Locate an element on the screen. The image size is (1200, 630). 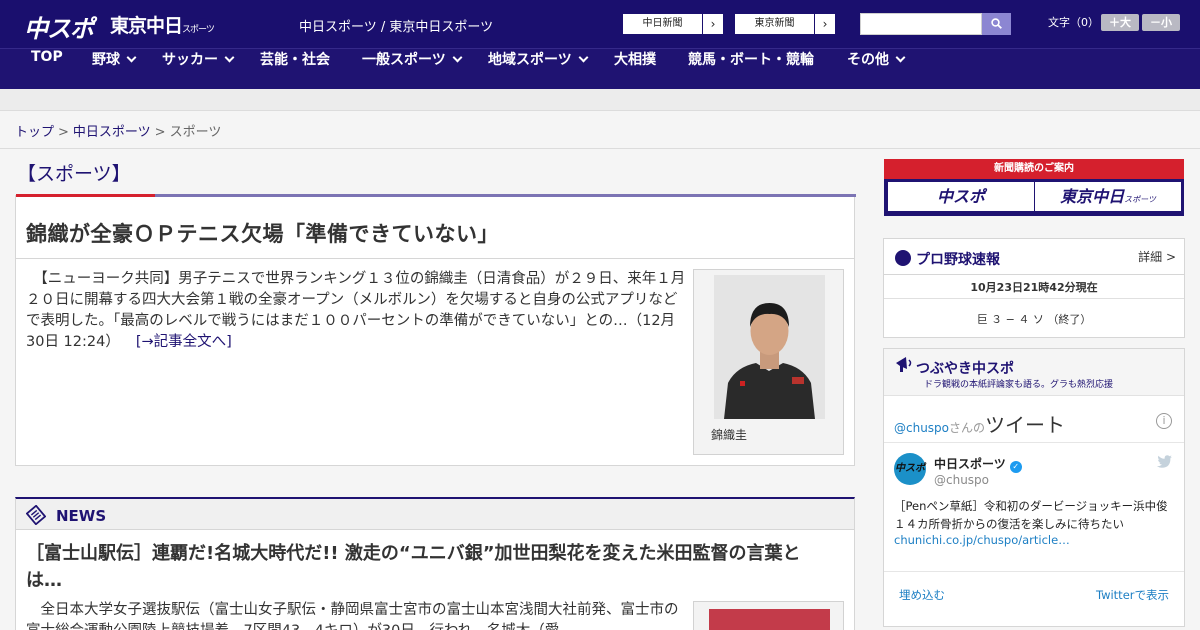
nav-label: 大相撲 is located at coordinates (635, 60).